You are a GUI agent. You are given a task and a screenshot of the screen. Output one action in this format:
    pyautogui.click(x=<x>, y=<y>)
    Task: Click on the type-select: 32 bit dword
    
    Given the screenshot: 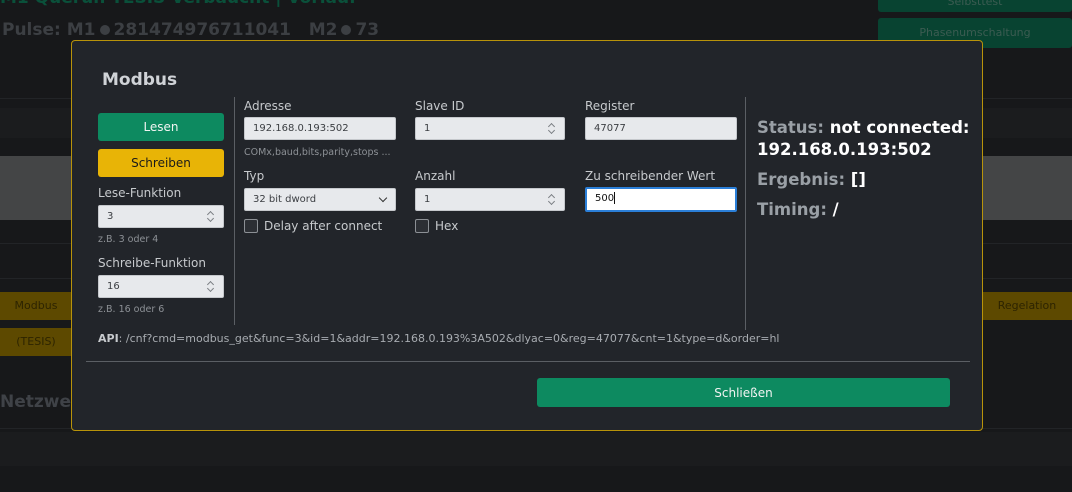 What is the action you would take?
    pyautogui.click(x=320, y=199)
    